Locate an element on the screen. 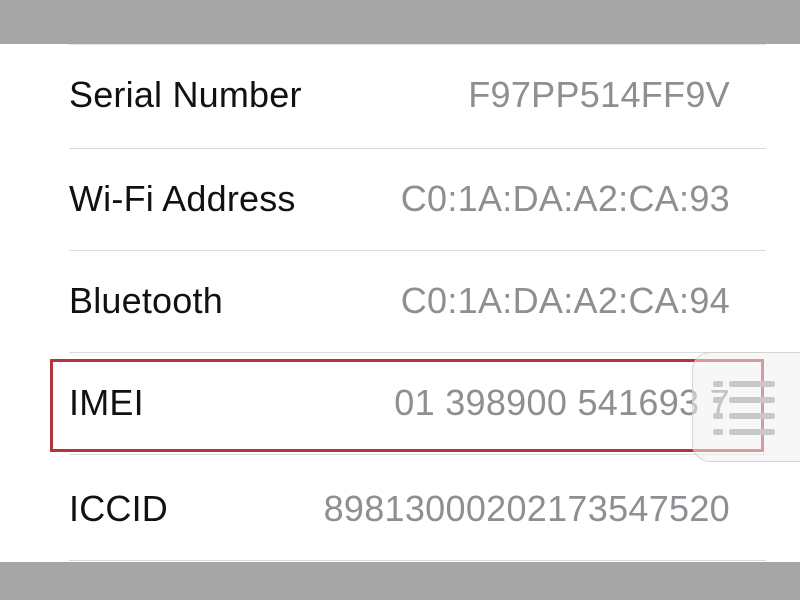  list-icon is located at coordinates (744, 408).